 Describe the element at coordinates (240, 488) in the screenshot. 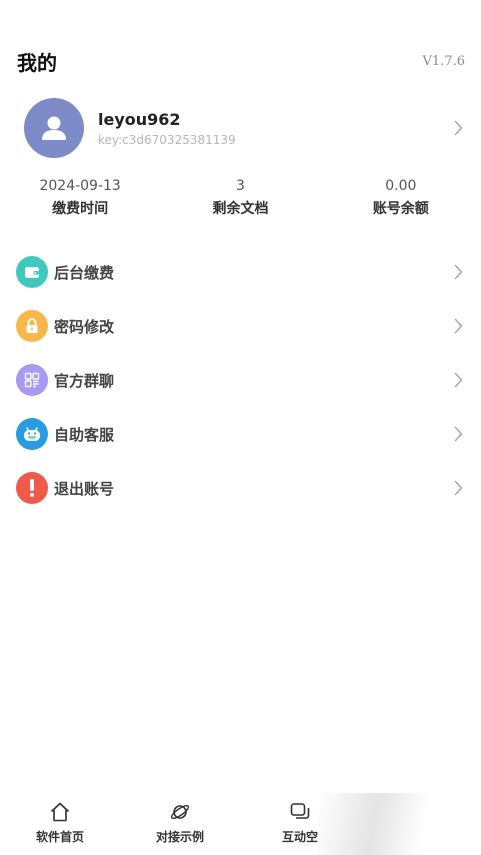

I see `menu-item-logout: 退出账号` at that location.